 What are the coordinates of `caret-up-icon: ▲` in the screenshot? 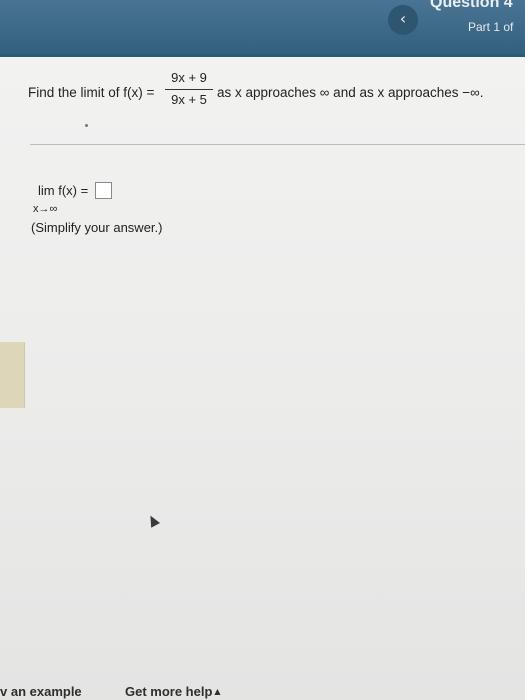 It's located at (217, 691).